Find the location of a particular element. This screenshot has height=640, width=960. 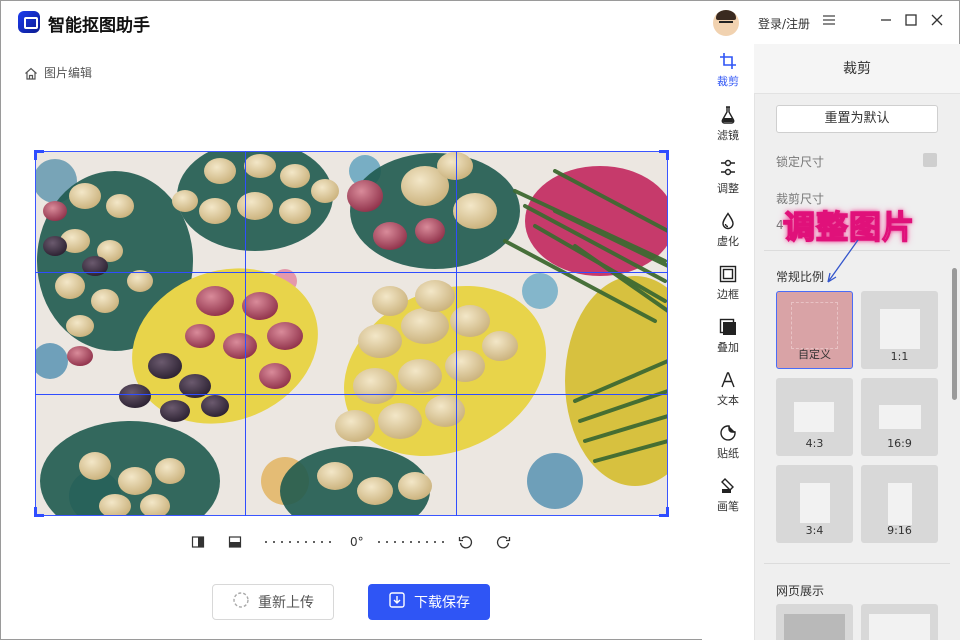

tool-blur: 虚化 is located at coordinates (728, 237).